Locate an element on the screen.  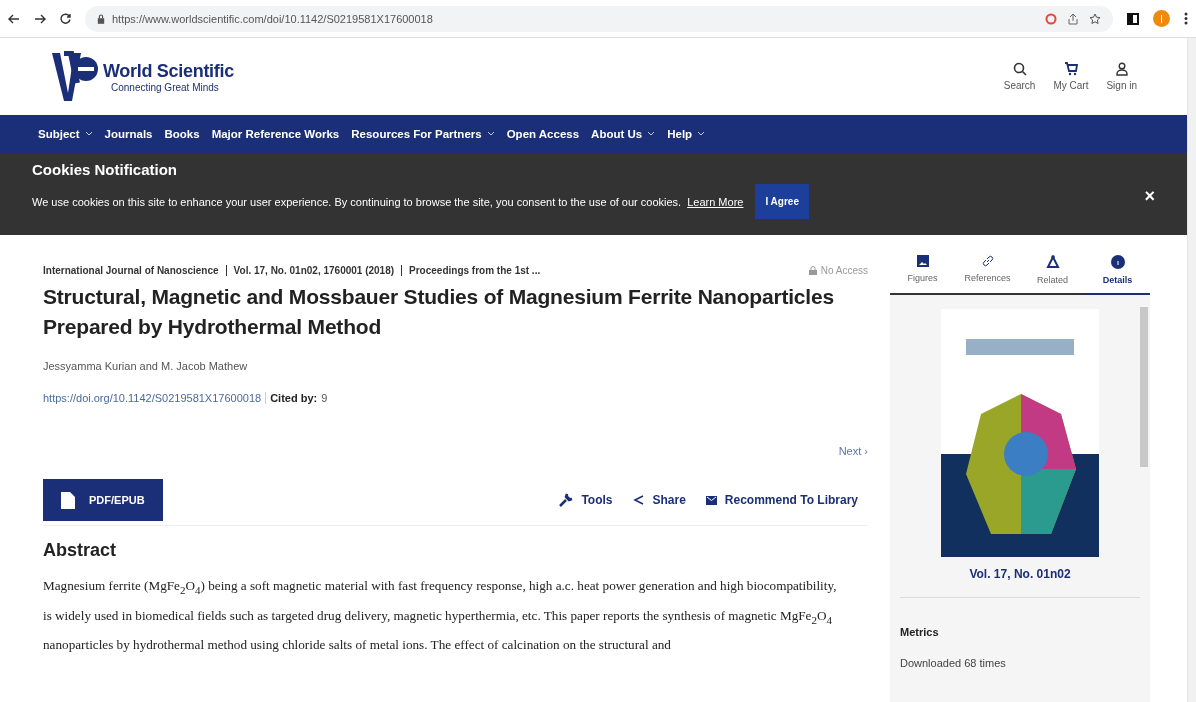
network-icon is located at coordinates (1052, 262).